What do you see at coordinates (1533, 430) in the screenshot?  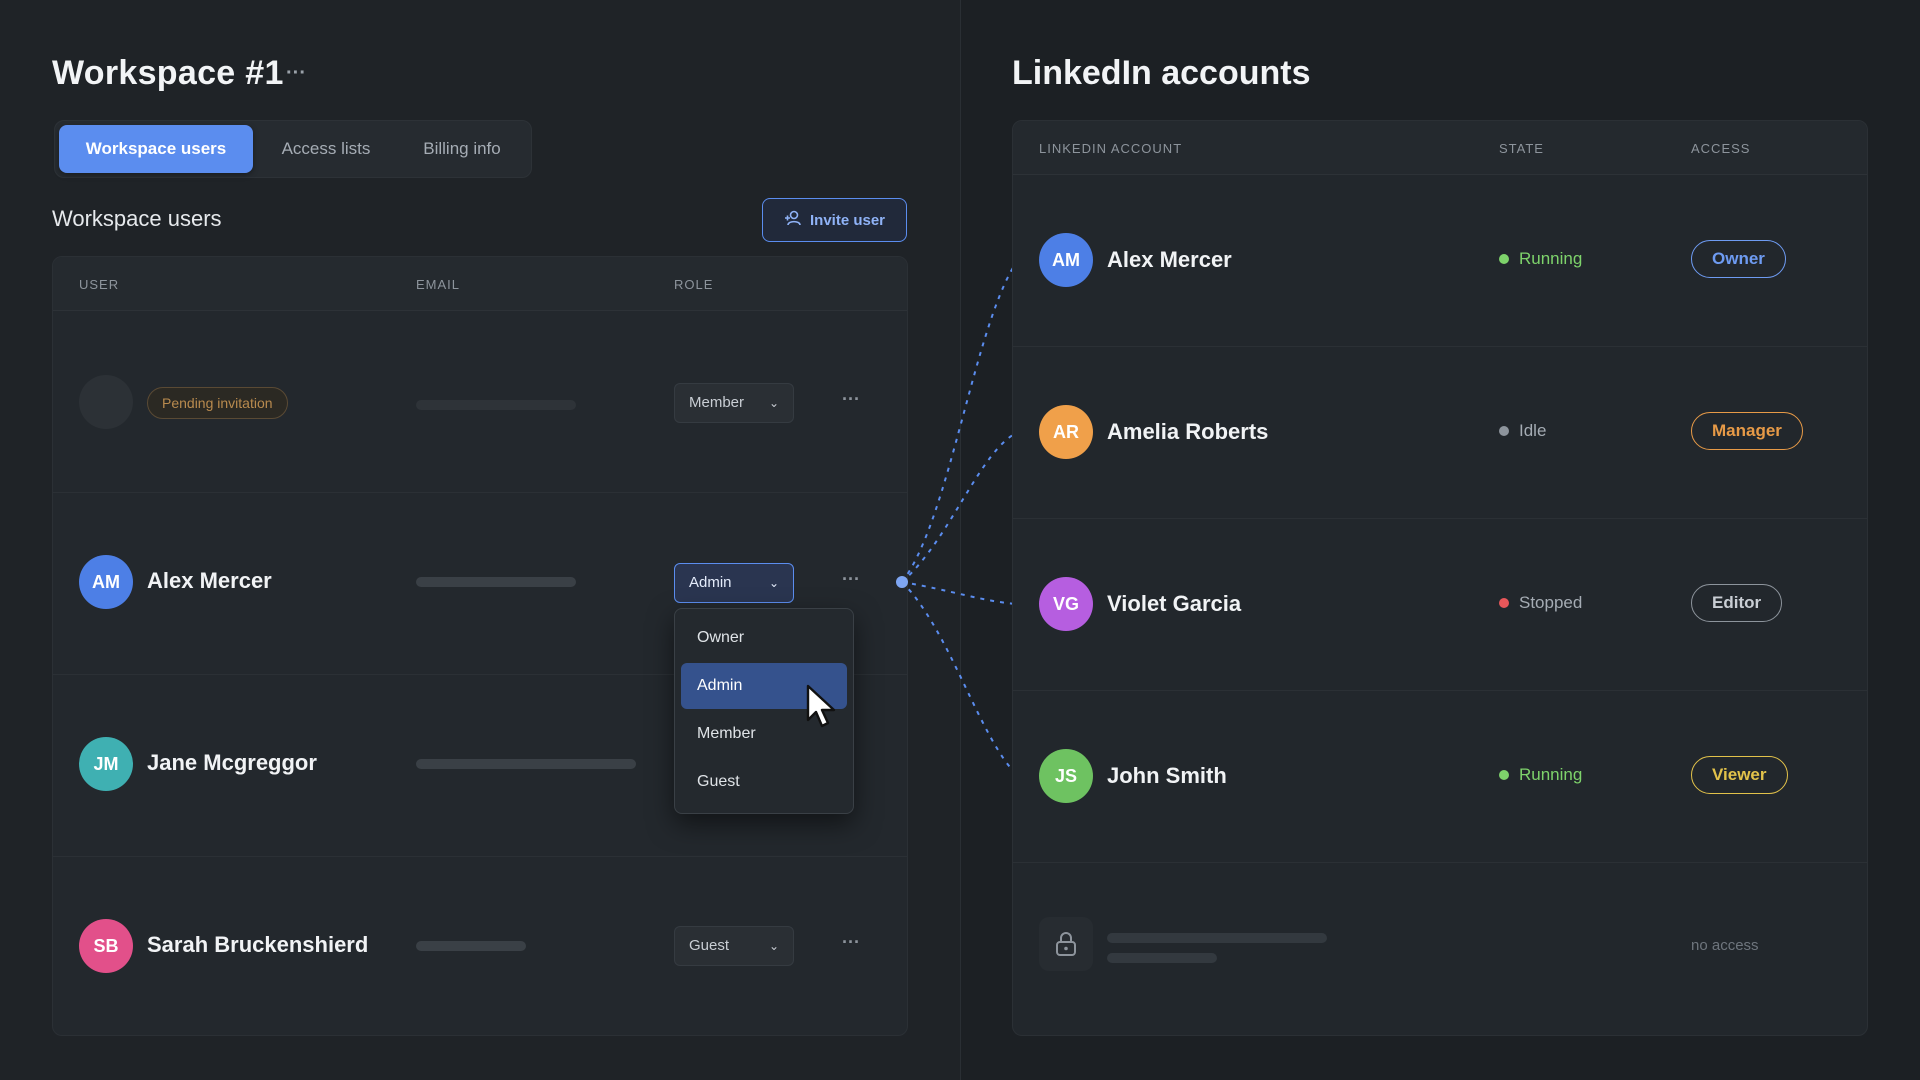 I see `state-label: Idle` at bounding box center [1533, 430].